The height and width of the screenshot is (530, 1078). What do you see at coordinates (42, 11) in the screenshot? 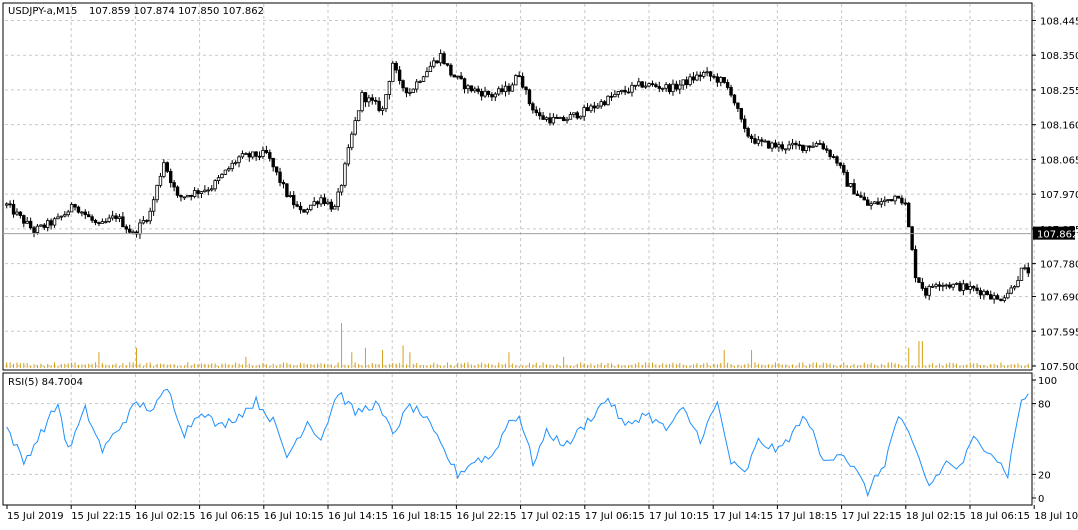
I see `chart-header-symbol: USDJPY-a,M15` at bounding box center [42, 11].